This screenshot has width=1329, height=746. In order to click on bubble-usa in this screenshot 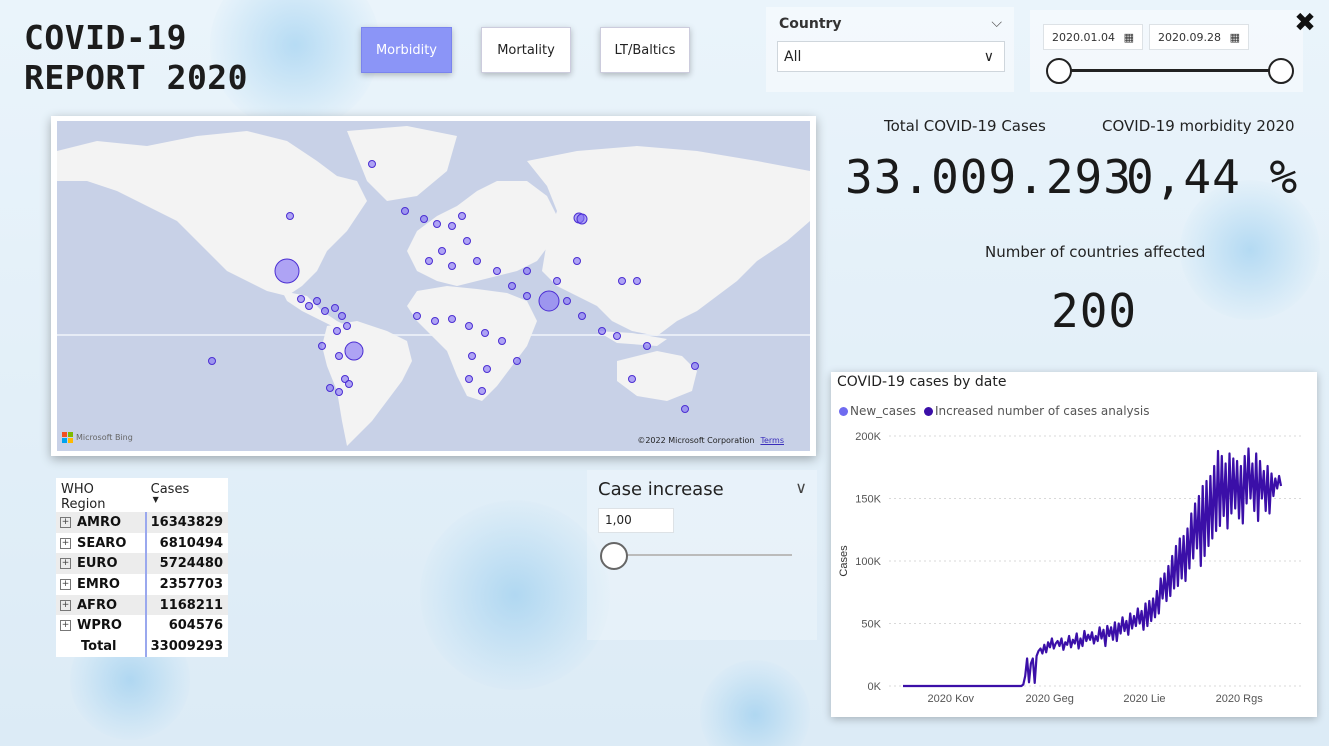, I will do `click(287, 271)`.